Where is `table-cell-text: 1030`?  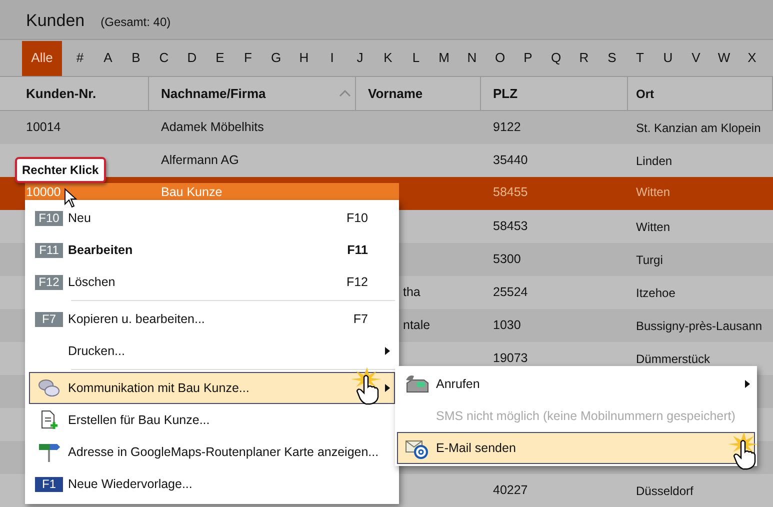
table-cell-text: 1030 is located at coordinates (507, 325).